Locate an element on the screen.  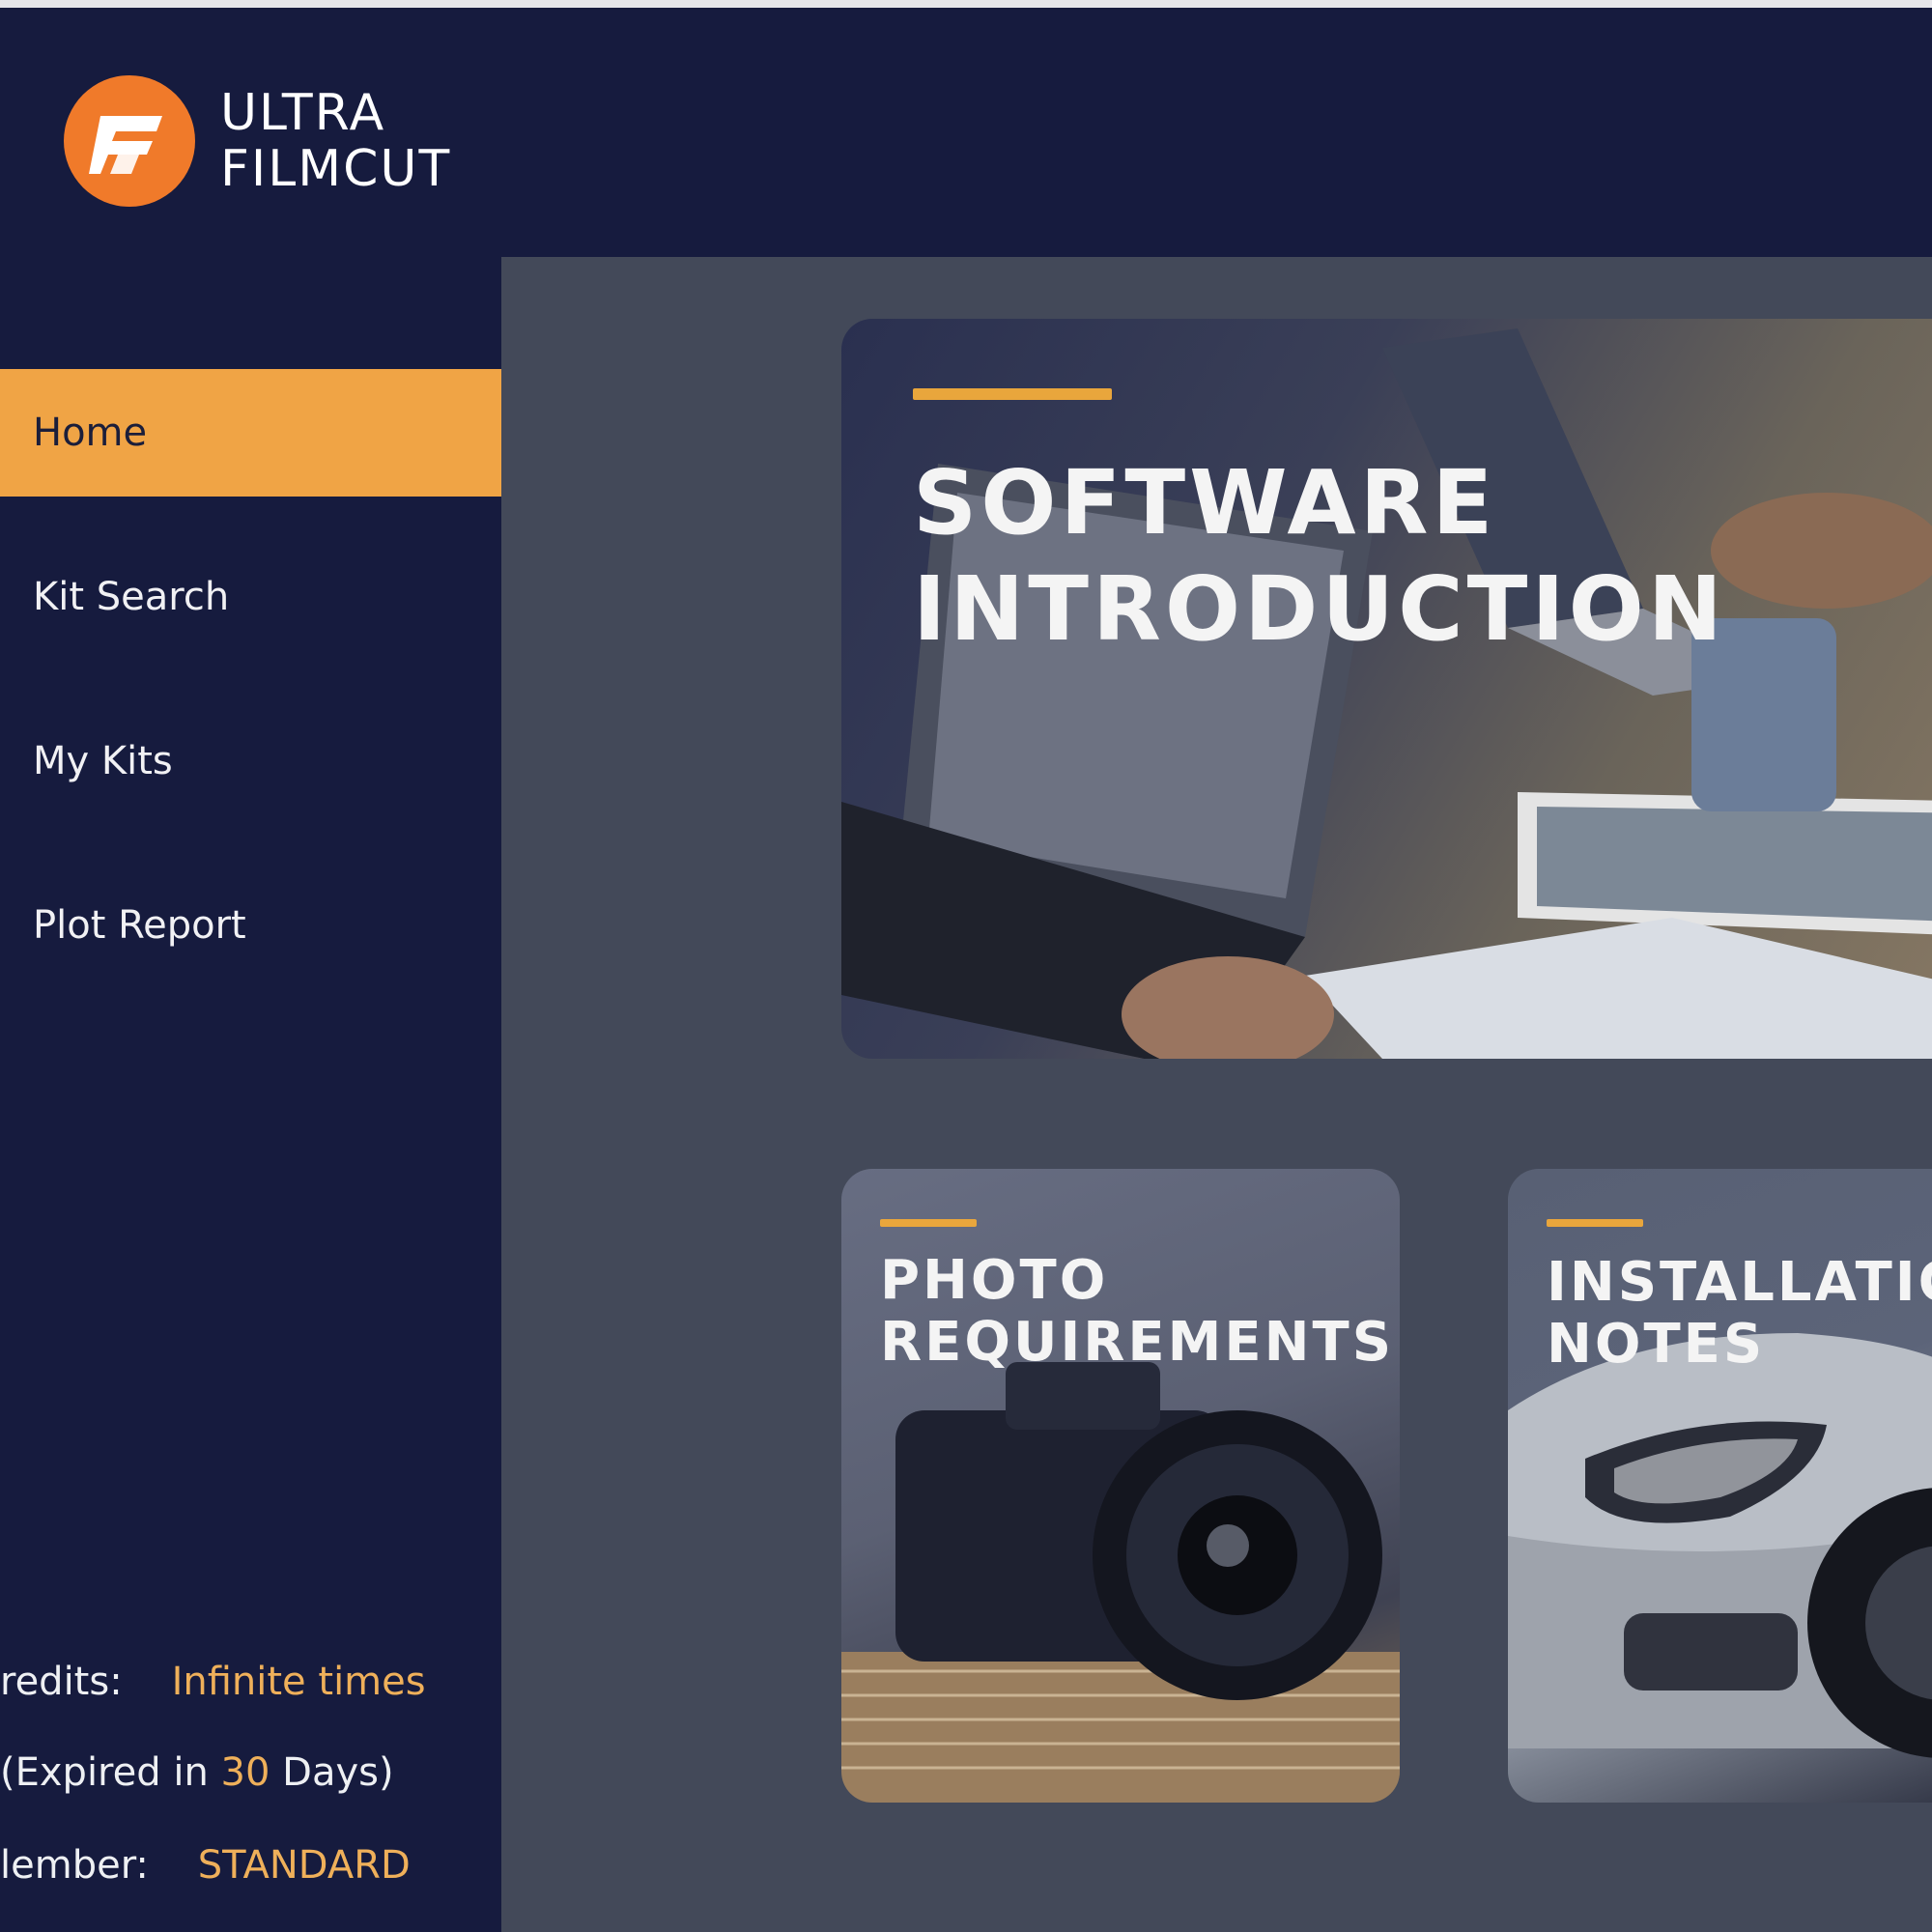
card-title: PHOTO REQUIREMENTS is located at coordinates (1137, 1312).